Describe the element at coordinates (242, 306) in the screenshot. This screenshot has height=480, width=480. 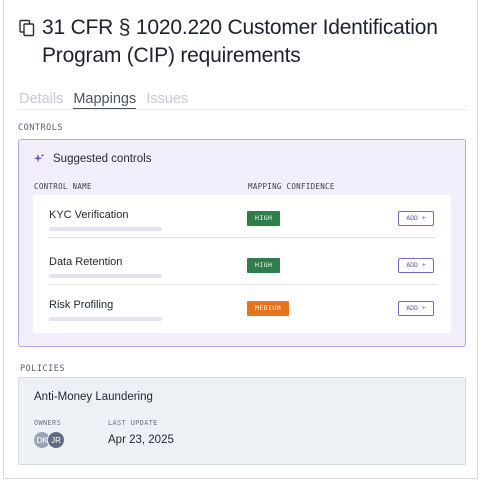
I see `table-row: Risk Profiling MEDIUM ADD +` at that location.